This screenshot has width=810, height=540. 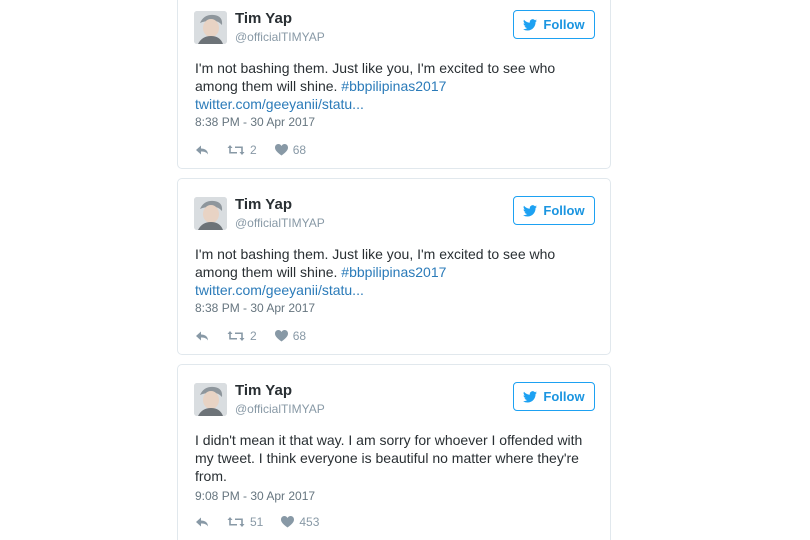 I want to click on retweet-button: 51, so click(x=245, y=522).